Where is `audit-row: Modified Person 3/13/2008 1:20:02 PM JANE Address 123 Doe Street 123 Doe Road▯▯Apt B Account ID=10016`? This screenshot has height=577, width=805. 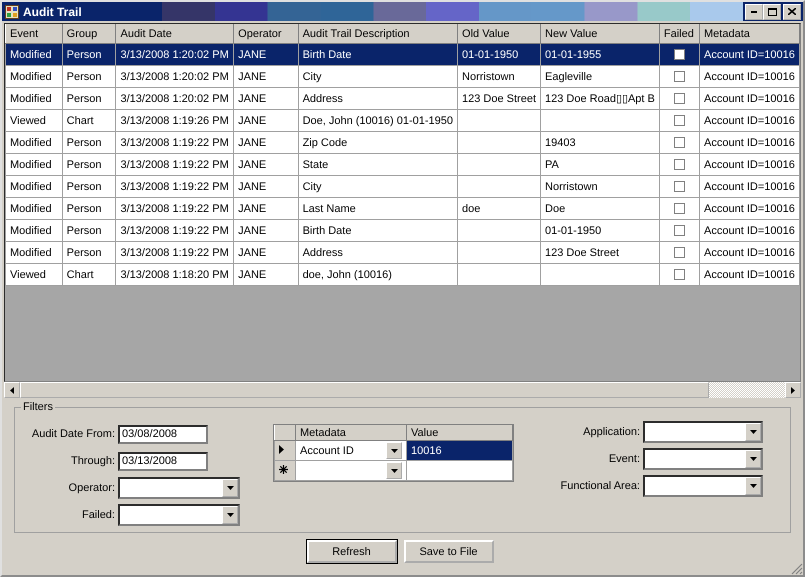 audit-row: Modified Person 3/13/2008 1:20:02 PM JANE Address 123 Doe Street 123 Doe Road▯▯Apt B Account ID=10016 is located at coordinates (403, 99).